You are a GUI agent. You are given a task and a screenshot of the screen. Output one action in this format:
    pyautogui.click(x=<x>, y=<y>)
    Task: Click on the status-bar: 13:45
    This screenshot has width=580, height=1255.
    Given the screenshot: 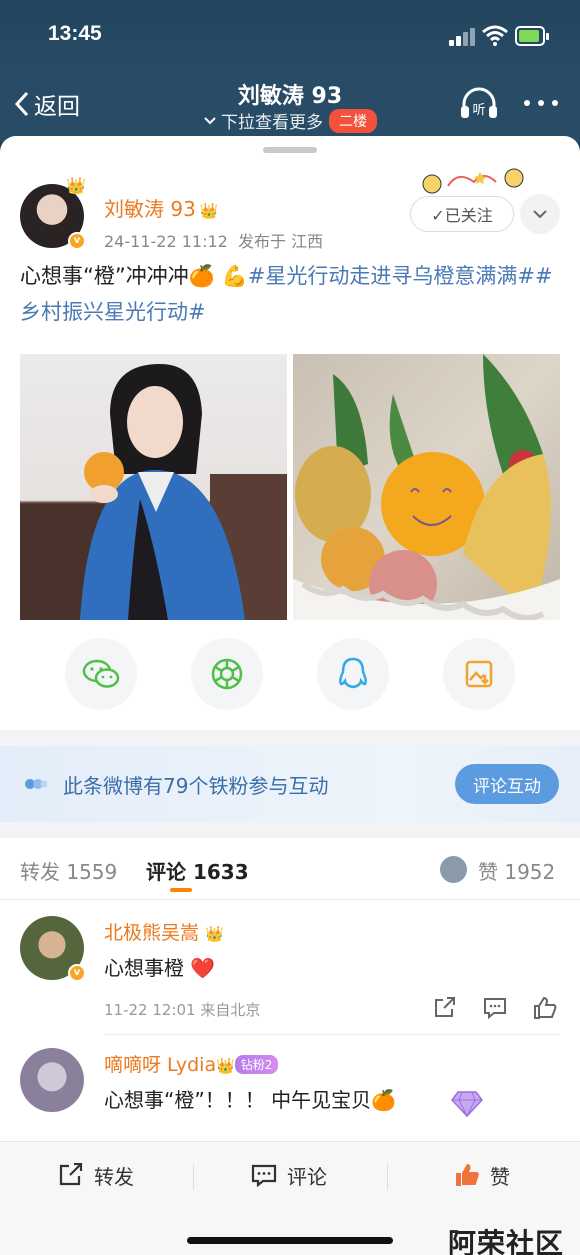 What is the action you would take?
    pyautogui.click(x=290, y=36)
    